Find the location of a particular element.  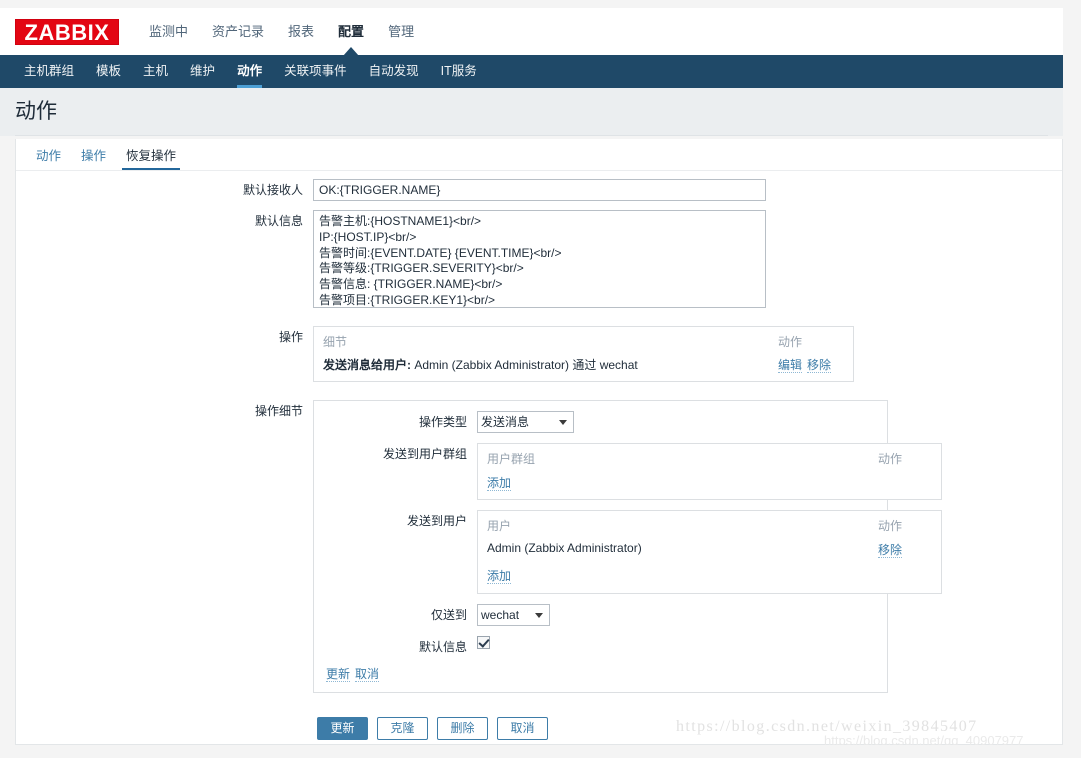

field-send-only-to: wechat is located at coordinates (682, 615).